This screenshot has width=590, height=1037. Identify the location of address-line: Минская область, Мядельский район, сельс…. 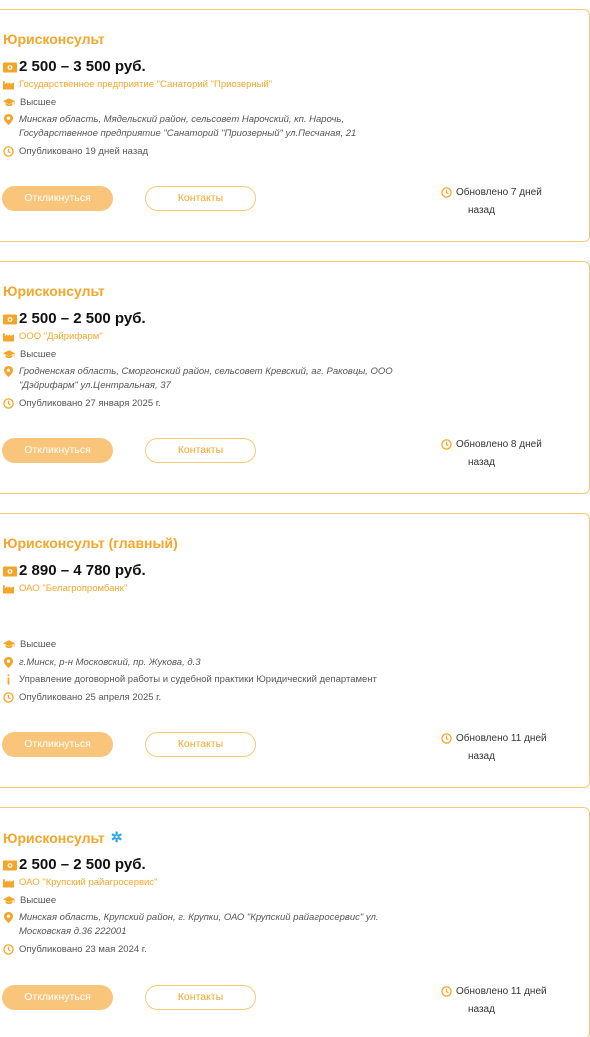
(181, 119).